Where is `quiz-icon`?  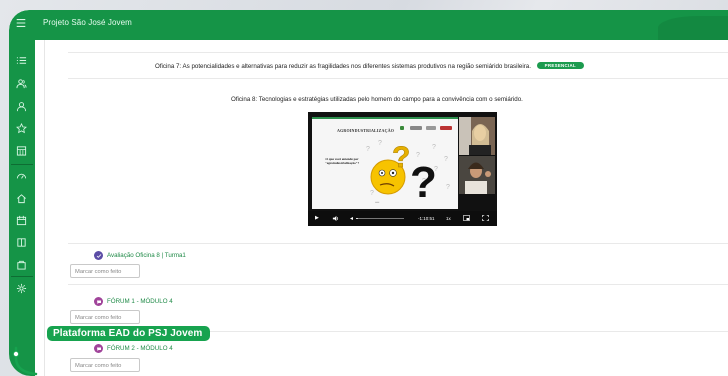
quiz-icon is located at coordinates (98, 255).